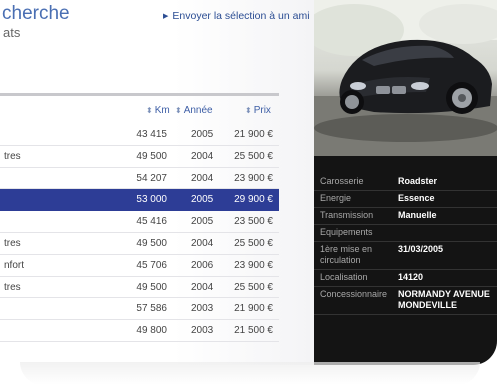 The width and height of the screenshot is (497, 385). What do you see at coordinates (14, 265) in the screenshot?
I see `row-name-cell: nfort` at bounding box center [14, 265].